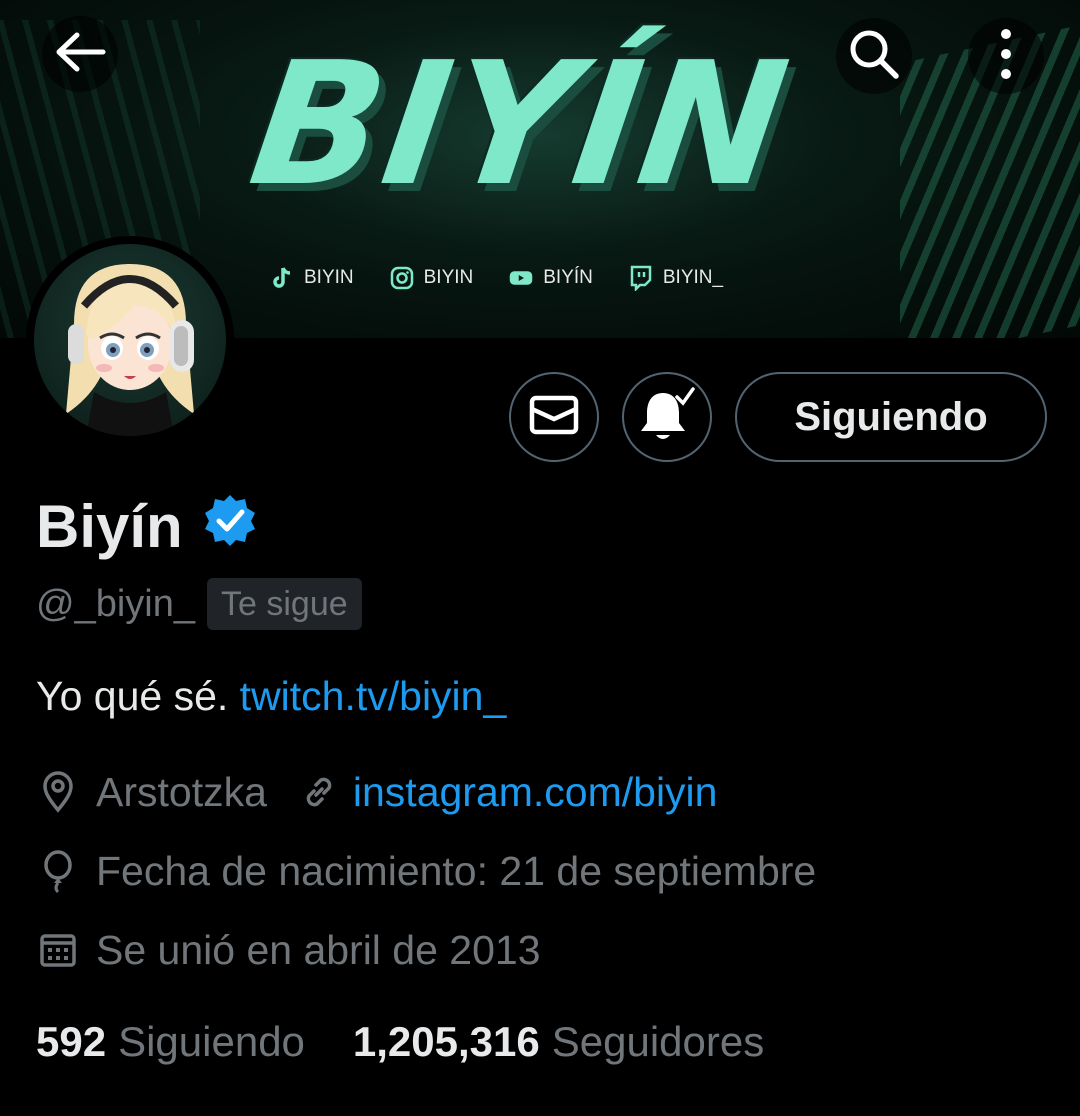  I want to click on display-name: Biyín, so click(109, 526).